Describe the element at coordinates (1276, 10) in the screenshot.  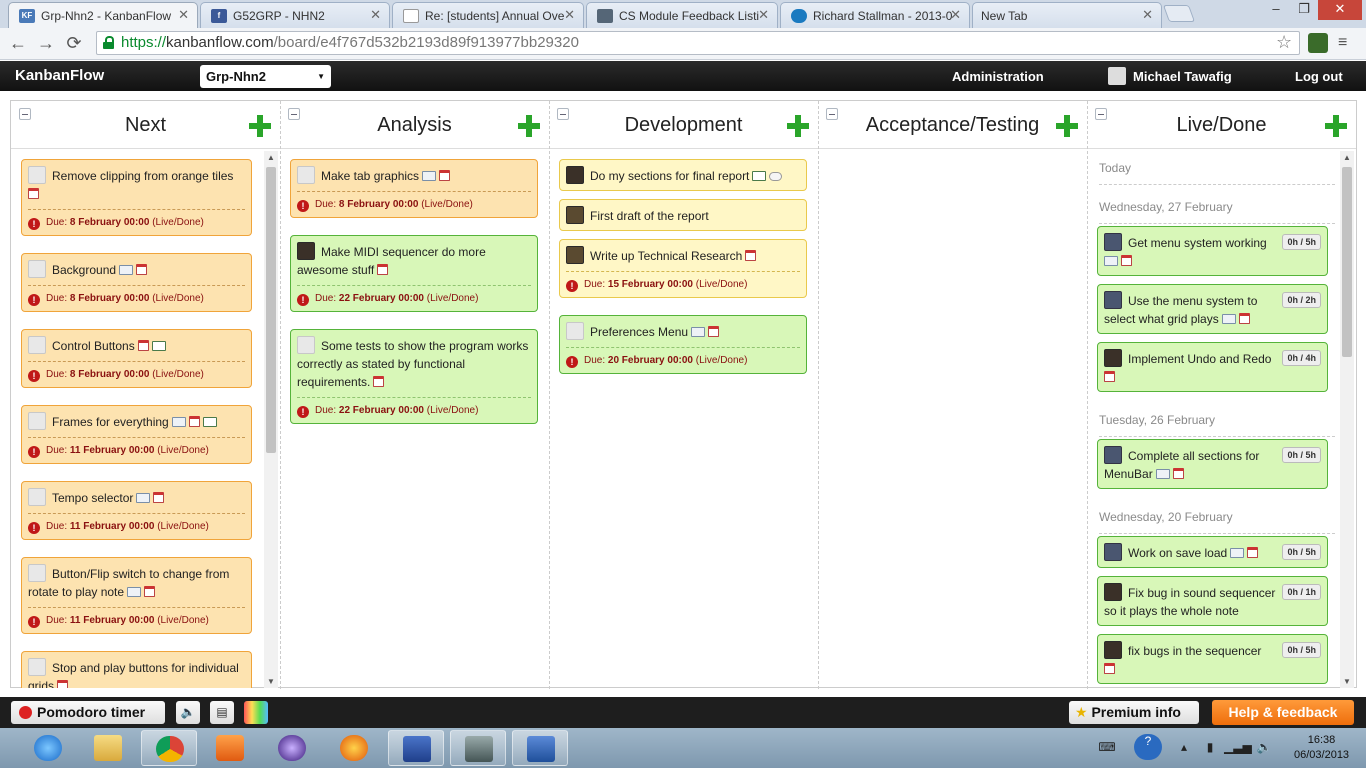
I see `minimize-button: –` at that location.